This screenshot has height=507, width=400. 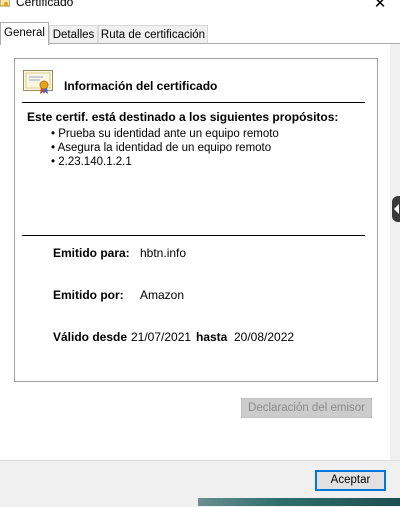 What do you see at coordinates (200, 6) in the screenshot?
I see `title-bar: Certificado ✕` at bounding box center [200, 6].